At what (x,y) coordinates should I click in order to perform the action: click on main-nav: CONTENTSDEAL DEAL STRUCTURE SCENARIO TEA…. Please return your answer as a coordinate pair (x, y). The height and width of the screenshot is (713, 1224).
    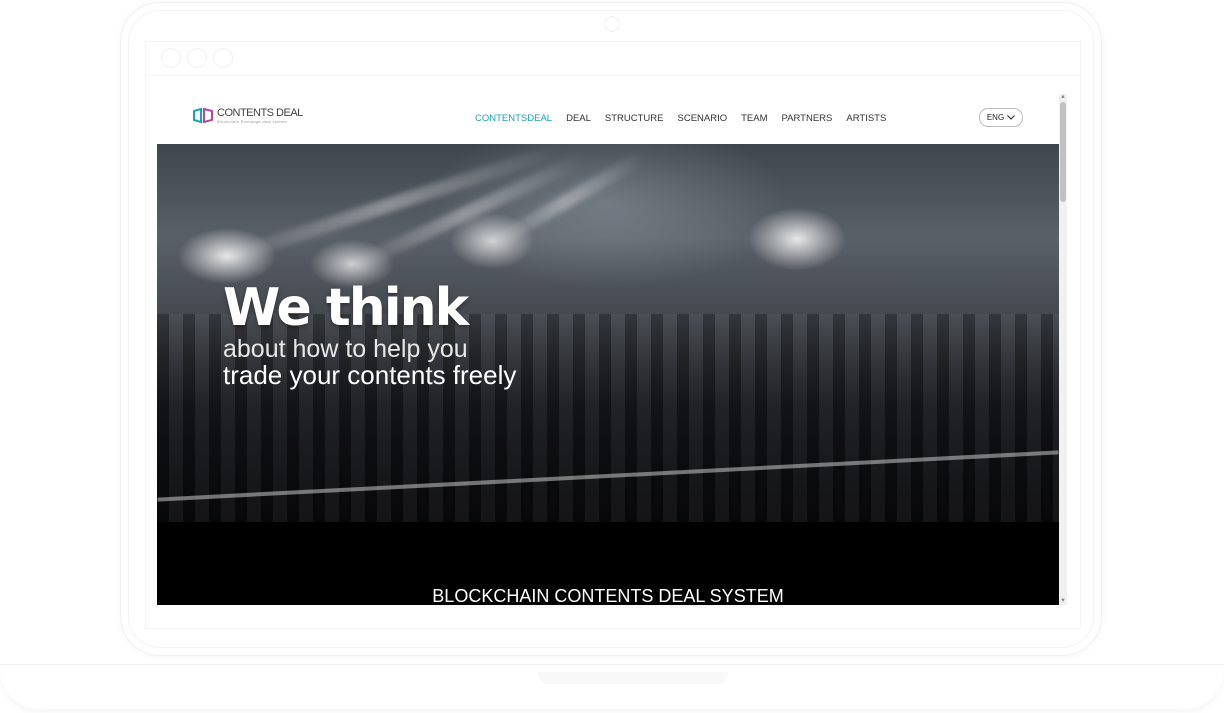
    Looking at the image, I should click on (687, 118).